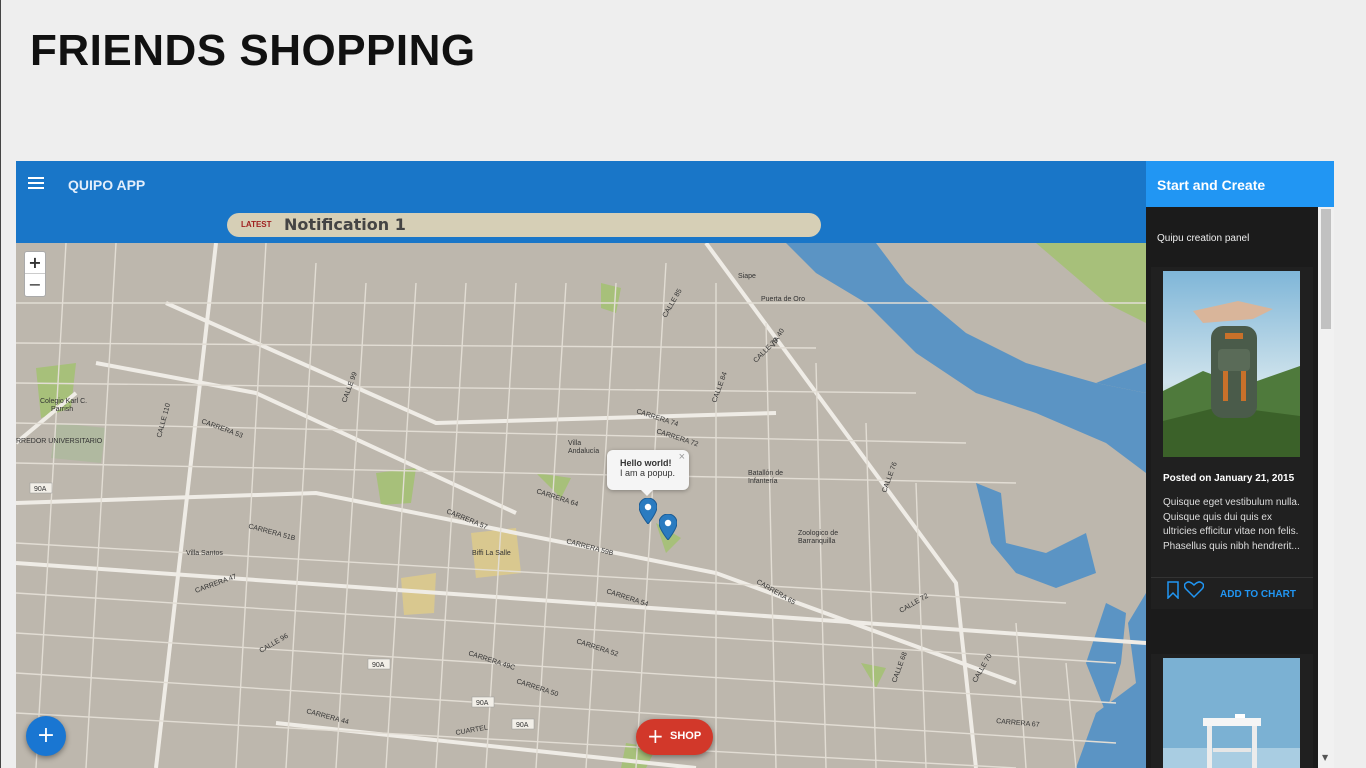 Image resolution: width=1366 pixels, height=768 pixels. I want to click on svg-text: Barranquilla, so click(816, 541).